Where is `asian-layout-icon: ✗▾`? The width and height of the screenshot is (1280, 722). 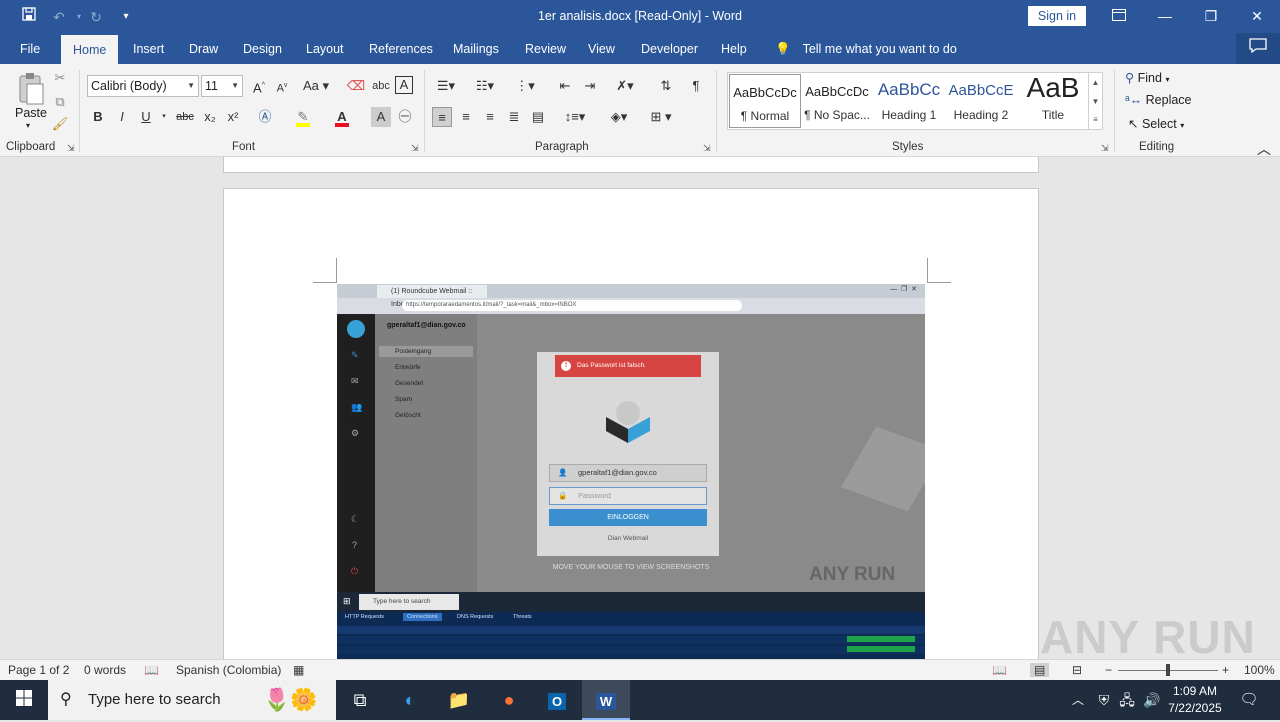
asian-layout-icon: ✗▾ is located at coordinates (625, 86).